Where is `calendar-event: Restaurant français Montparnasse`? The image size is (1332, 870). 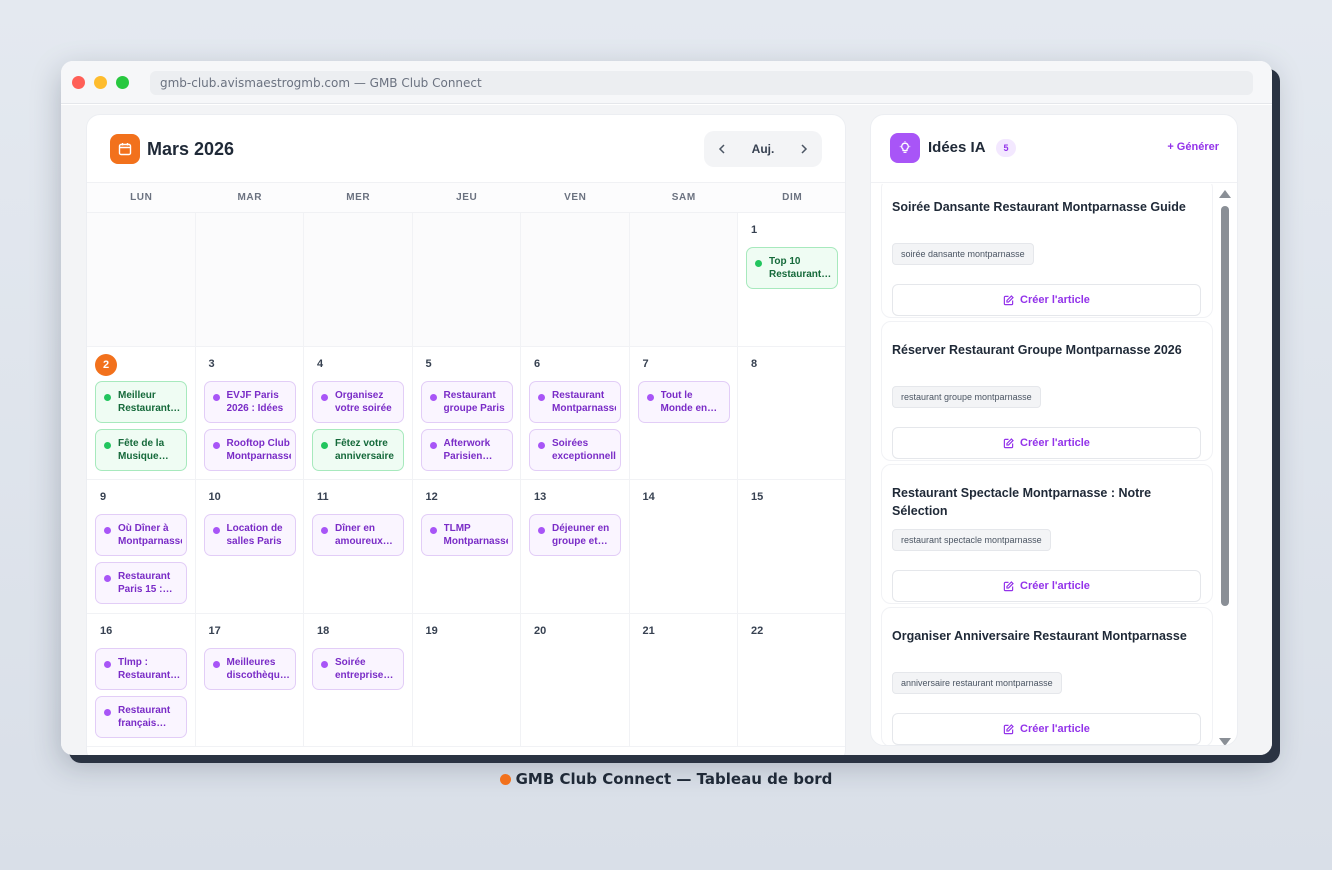 calendar-event: Restaurant français Montparnasse is located at coordinates (141, 716).